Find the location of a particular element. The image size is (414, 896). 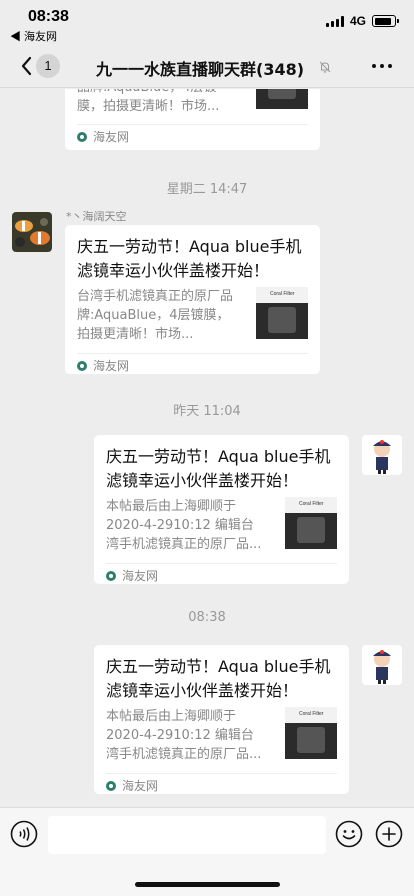

network-type: 4G is located at coordinates (357, 21).